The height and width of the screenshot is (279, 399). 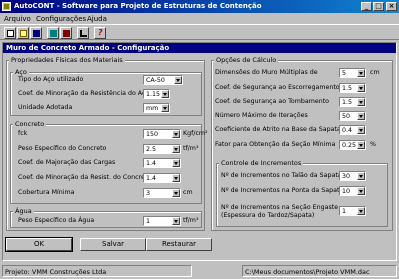 What do you see at coordinates (10, 33) in the screenshot?
I see `new-document-icon` at bounding box center [10, 33].